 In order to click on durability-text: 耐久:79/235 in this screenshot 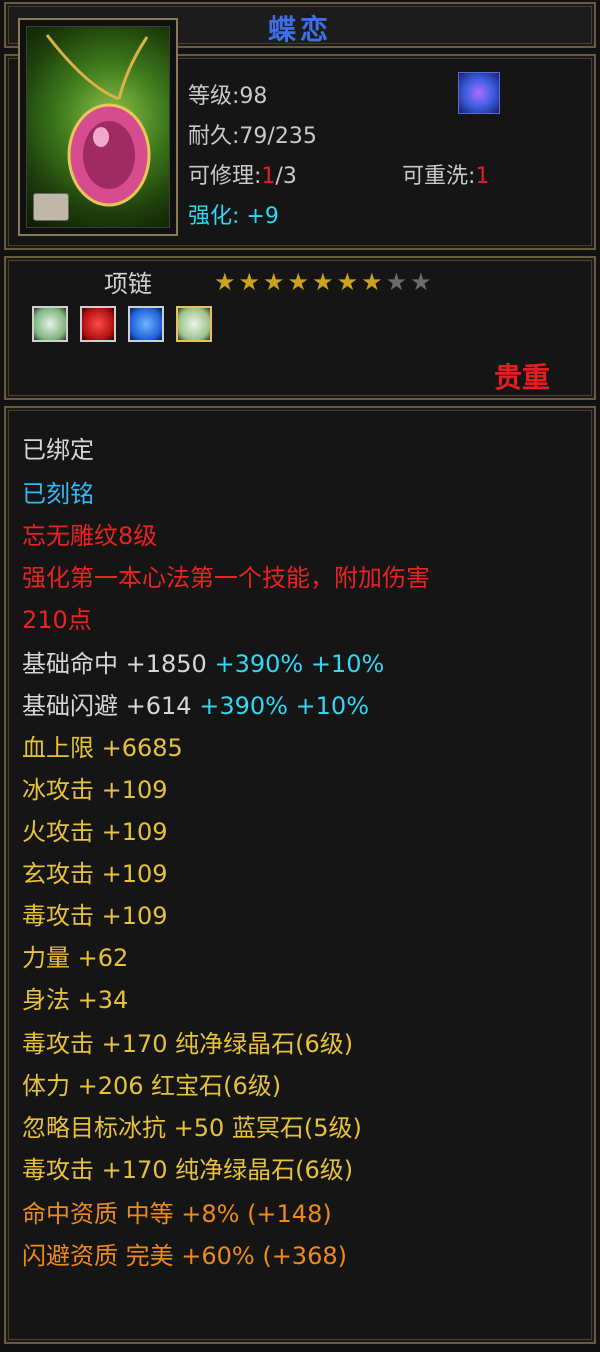, I will do `click(252, 136)`.